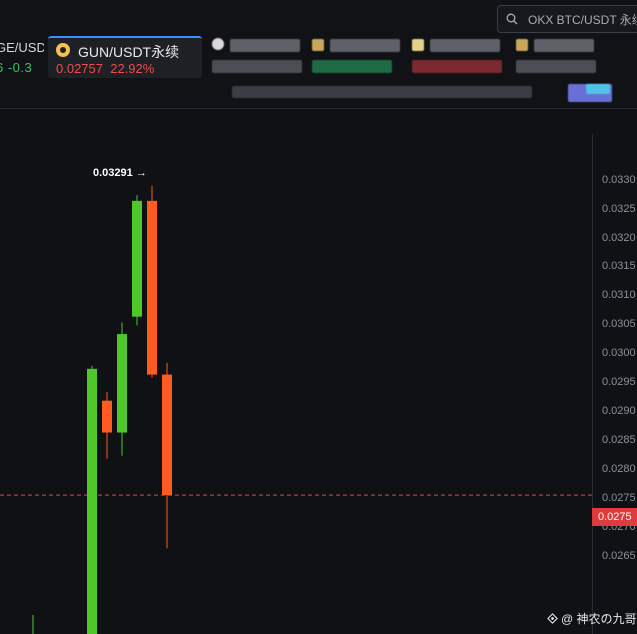  I want to click on tab-previous-symbol-name: GE/USD, so click(22, 47).